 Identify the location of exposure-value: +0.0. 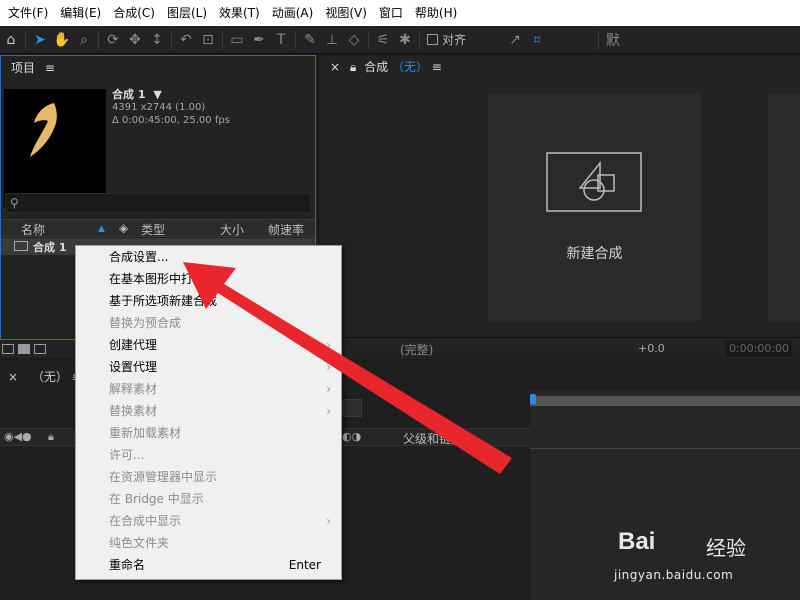
(651, 348).